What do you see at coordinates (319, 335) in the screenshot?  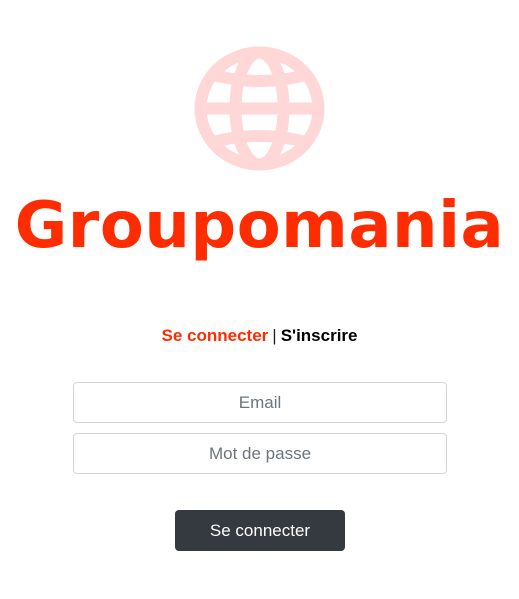 I see `tab-signup: S'inscrire` at bounding box center [319, 335].